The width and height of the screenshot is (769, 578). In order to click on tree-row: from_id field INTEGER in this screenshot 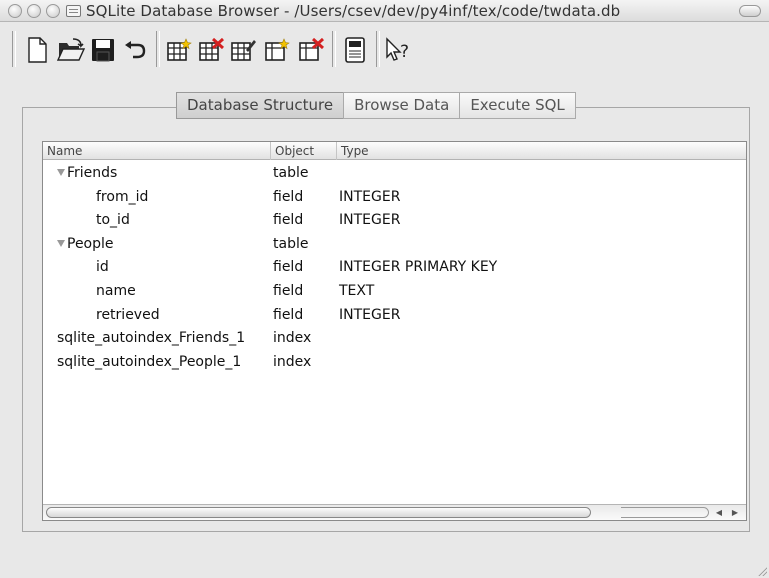, I will do `click(394, 198)`.